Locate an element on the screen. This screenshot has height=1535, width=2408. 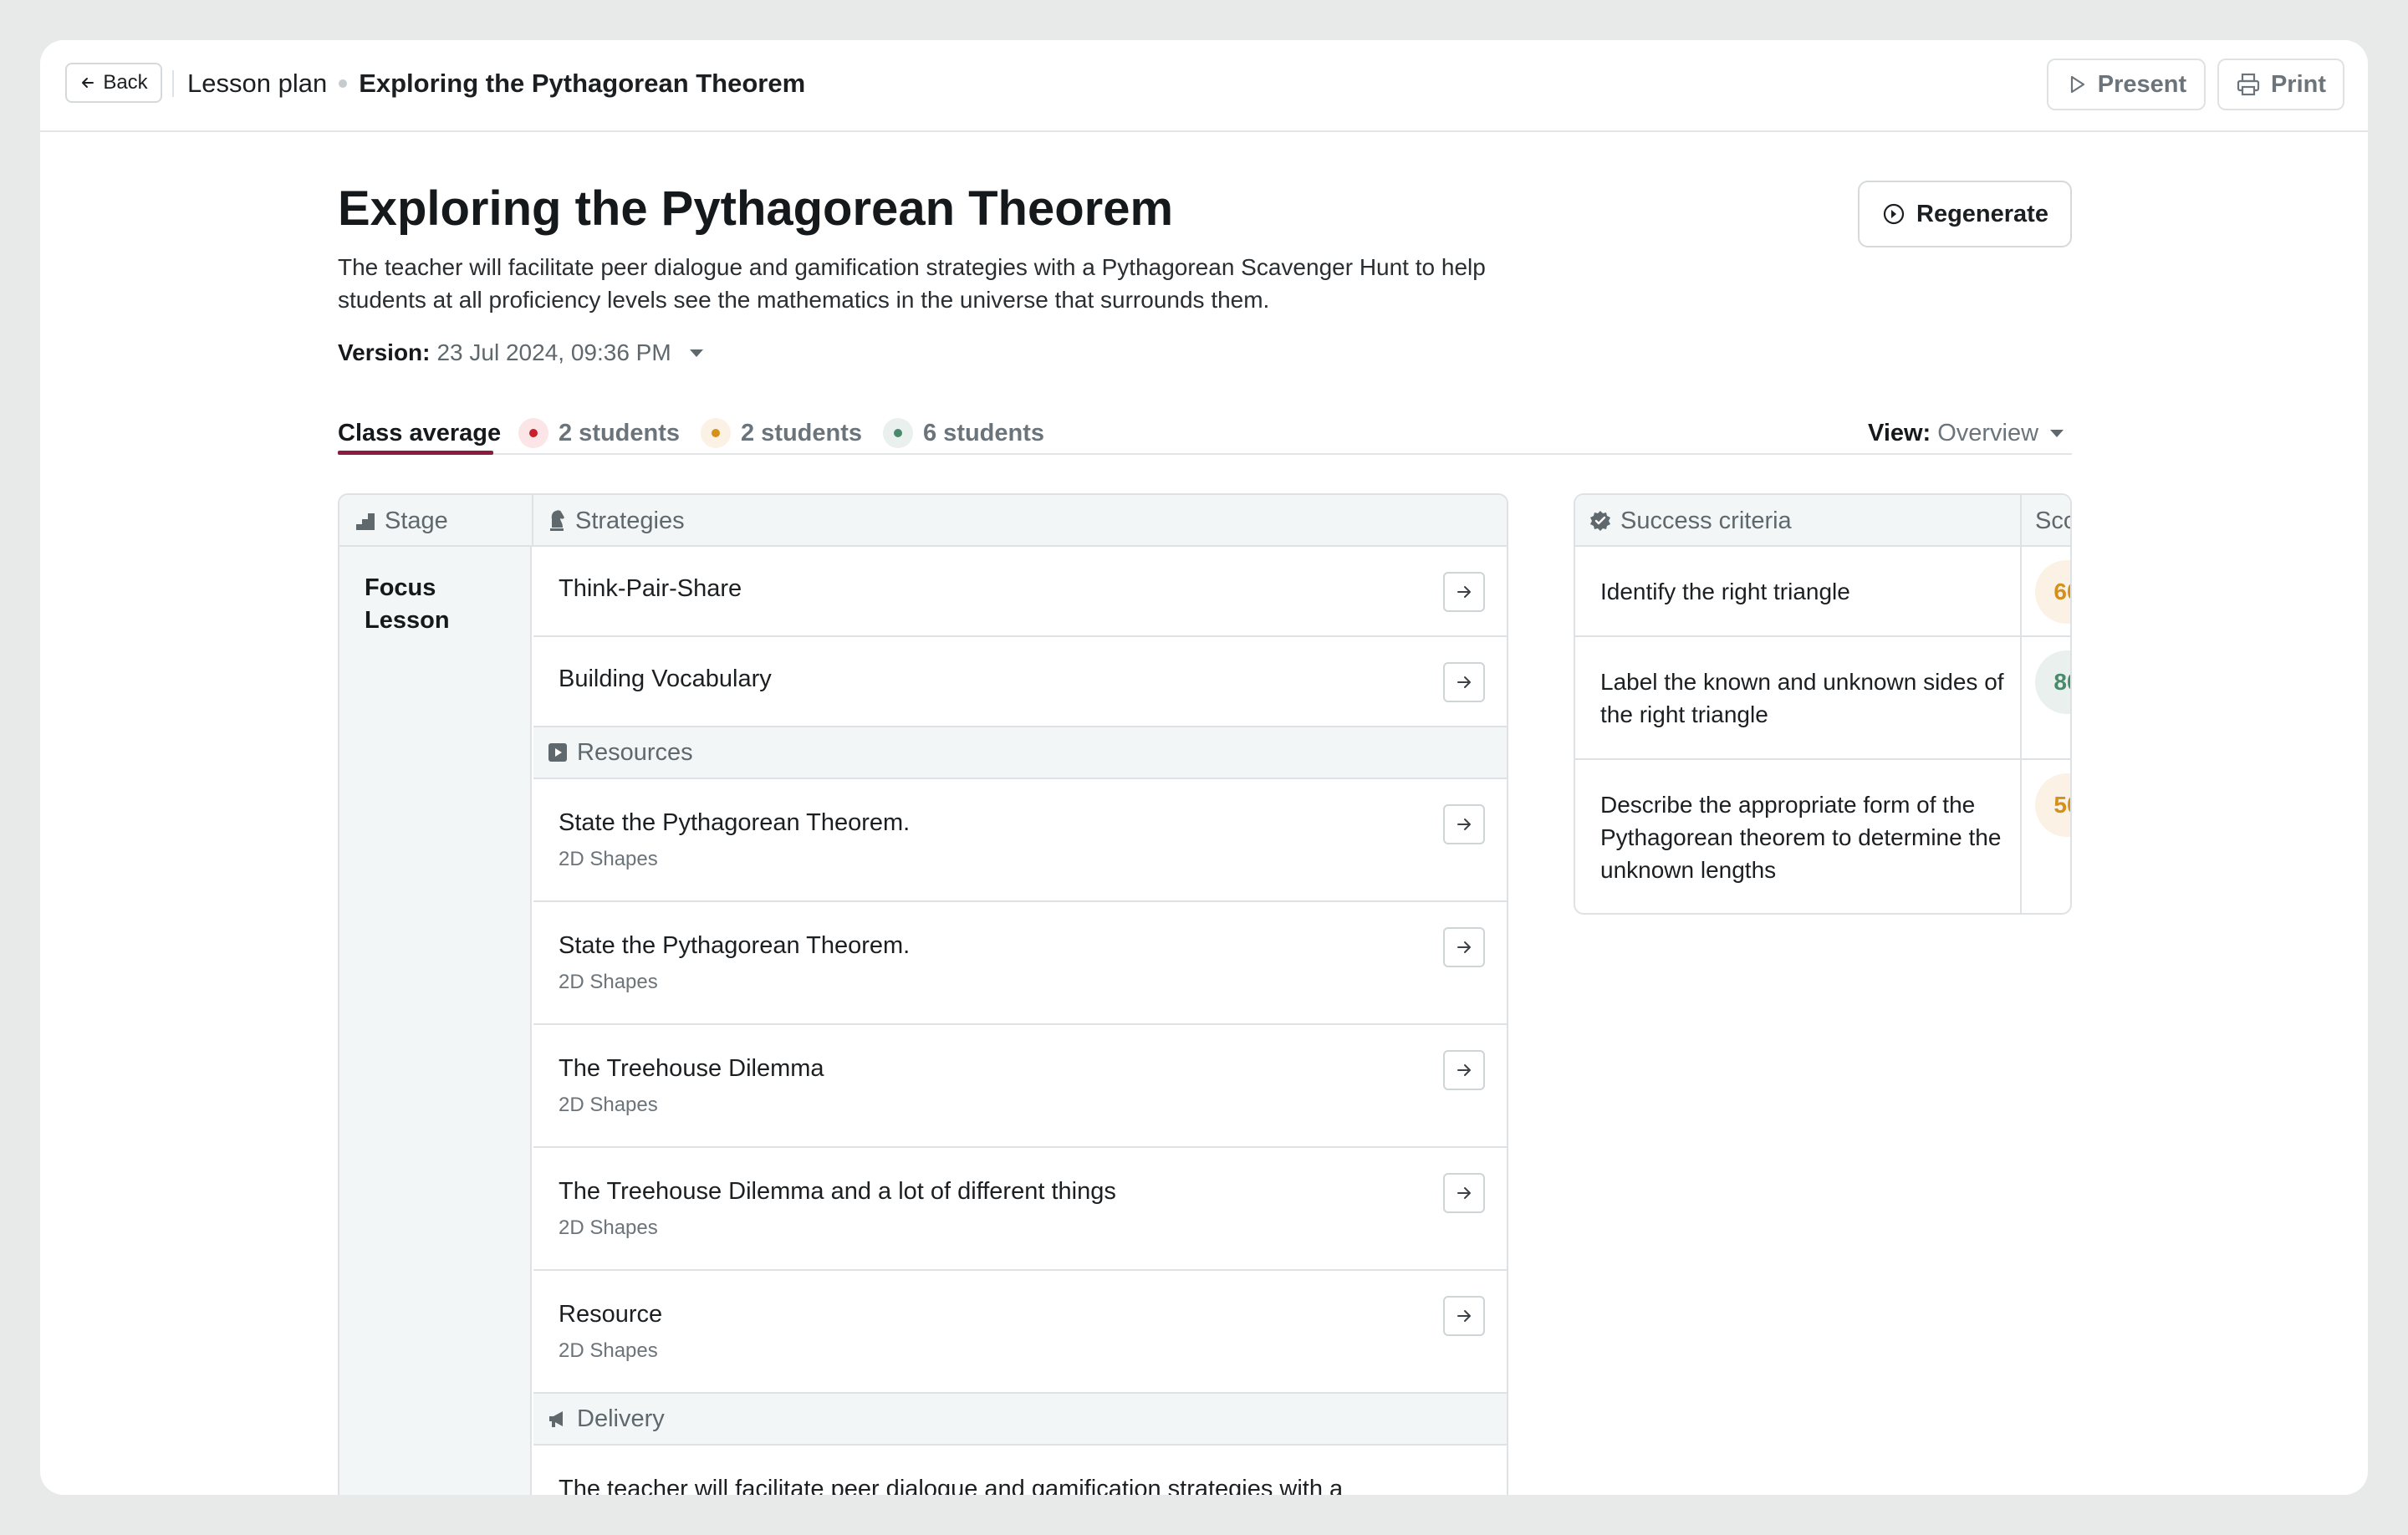
amber-dot-icon is located at coordinates (716, 433).